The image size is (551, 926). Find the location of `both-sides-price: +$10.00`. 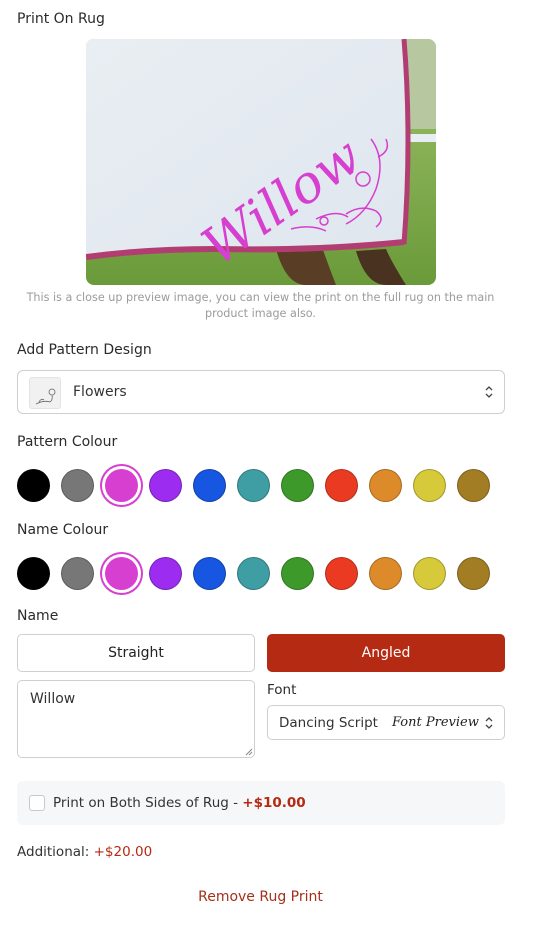

both-sides-price: +$10.00 is located at coordinates (274, 803).